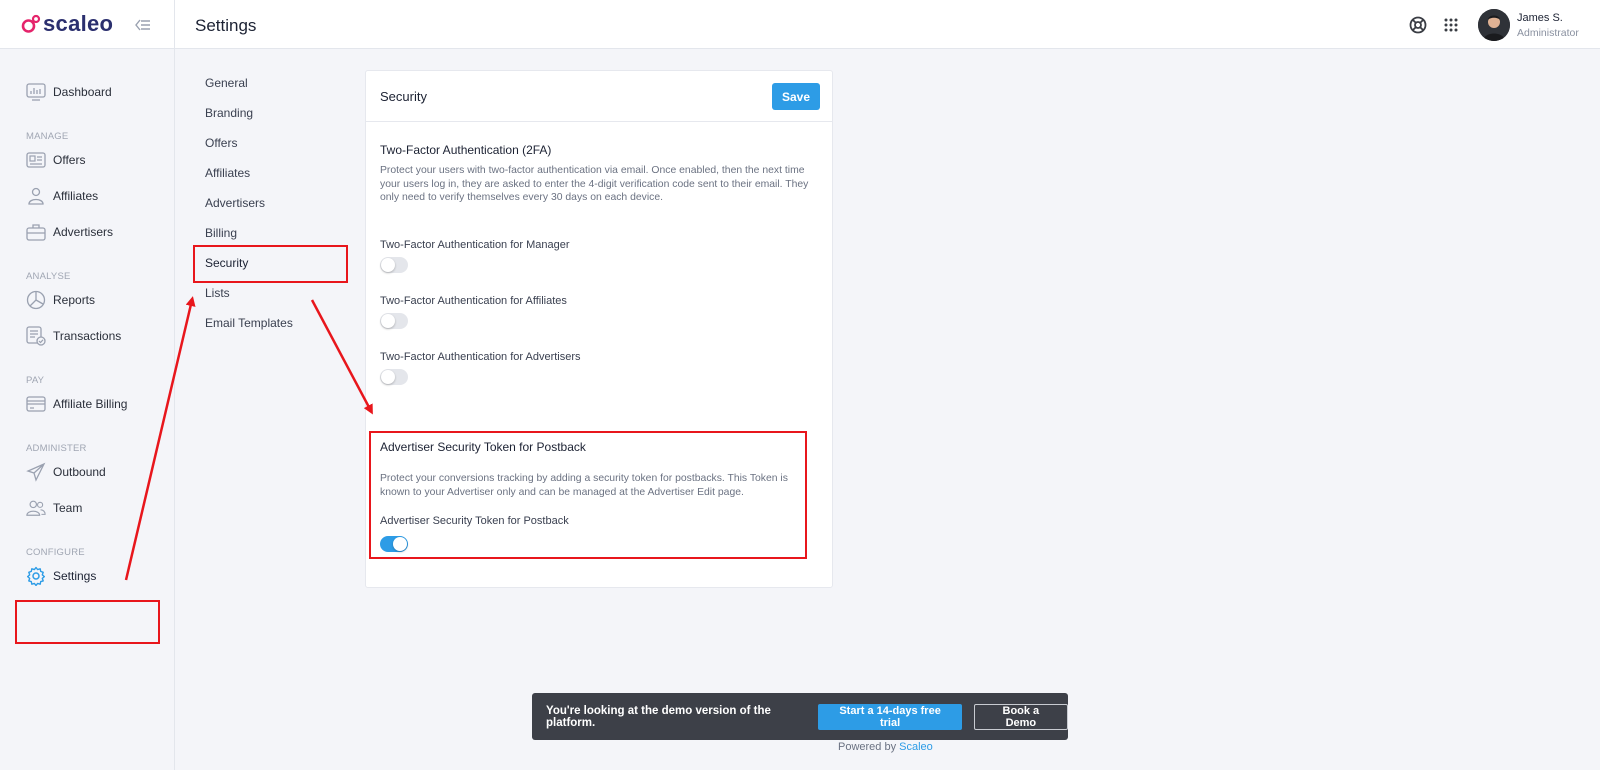  What do you see at coordinates (1451, 25) in the screenshot?
I see `apps-grid-icon` at bounding box center [1451, 25].